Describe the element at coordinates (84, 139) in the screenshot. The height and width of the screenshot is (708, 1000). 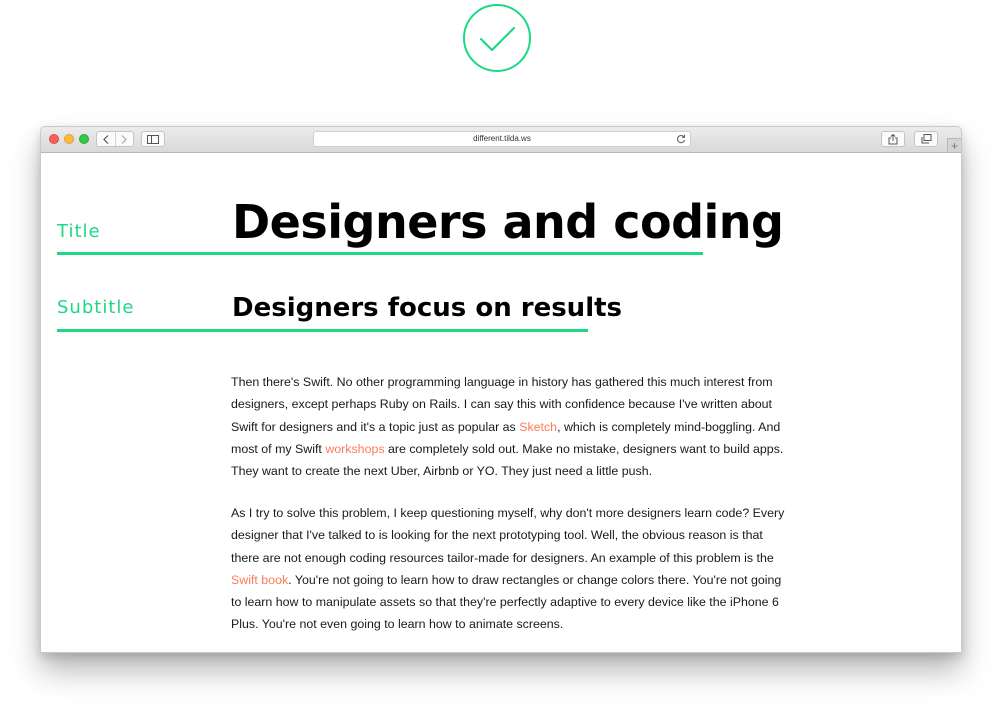
I see `zoom-window-button` at that location.